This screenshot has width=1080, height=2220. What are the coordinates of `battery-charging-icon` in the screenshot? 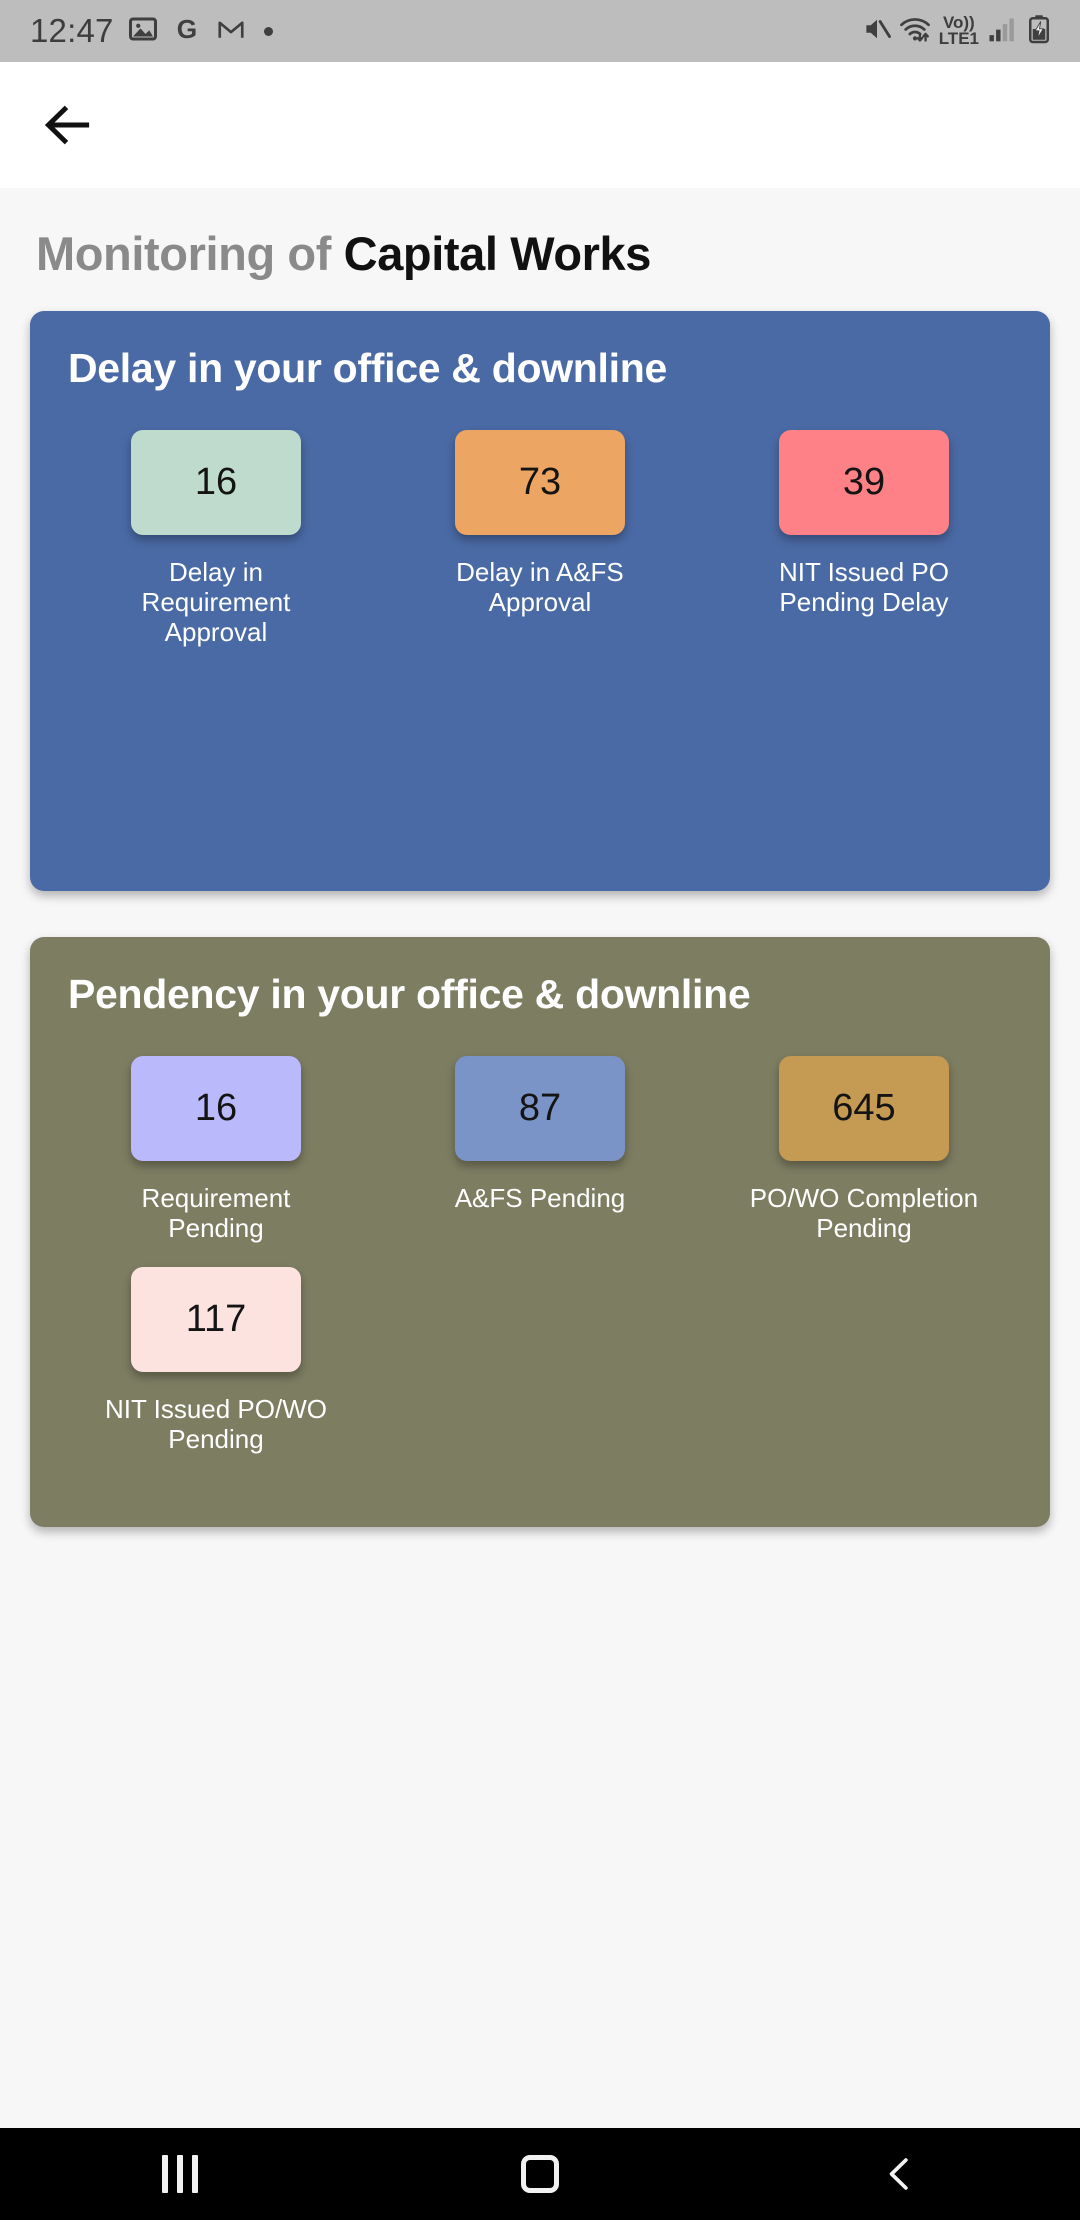 It's located at (1039, 31).